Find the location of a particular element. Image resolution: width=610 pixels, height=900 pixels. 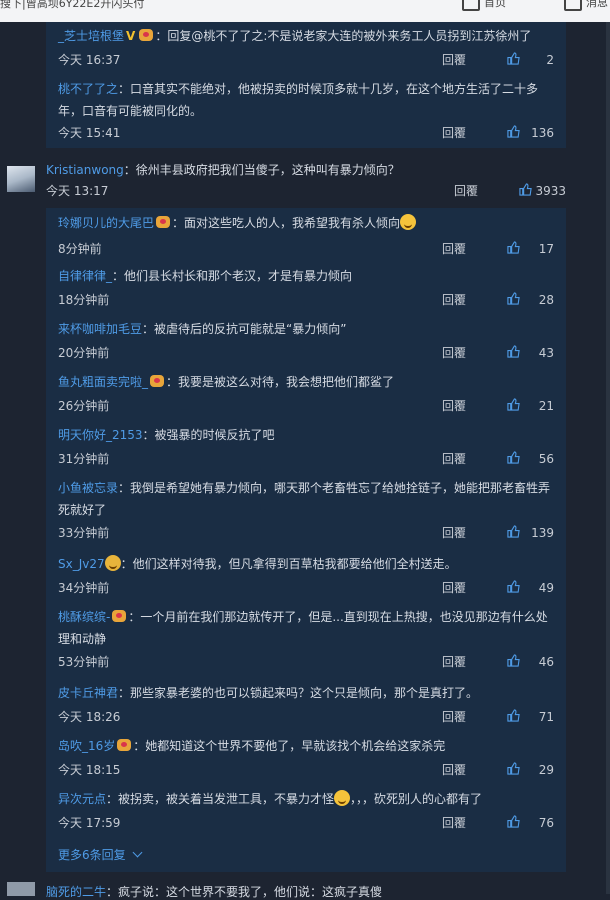

reply-username: _芝士培根堡 is located at coordinates (91, 36).